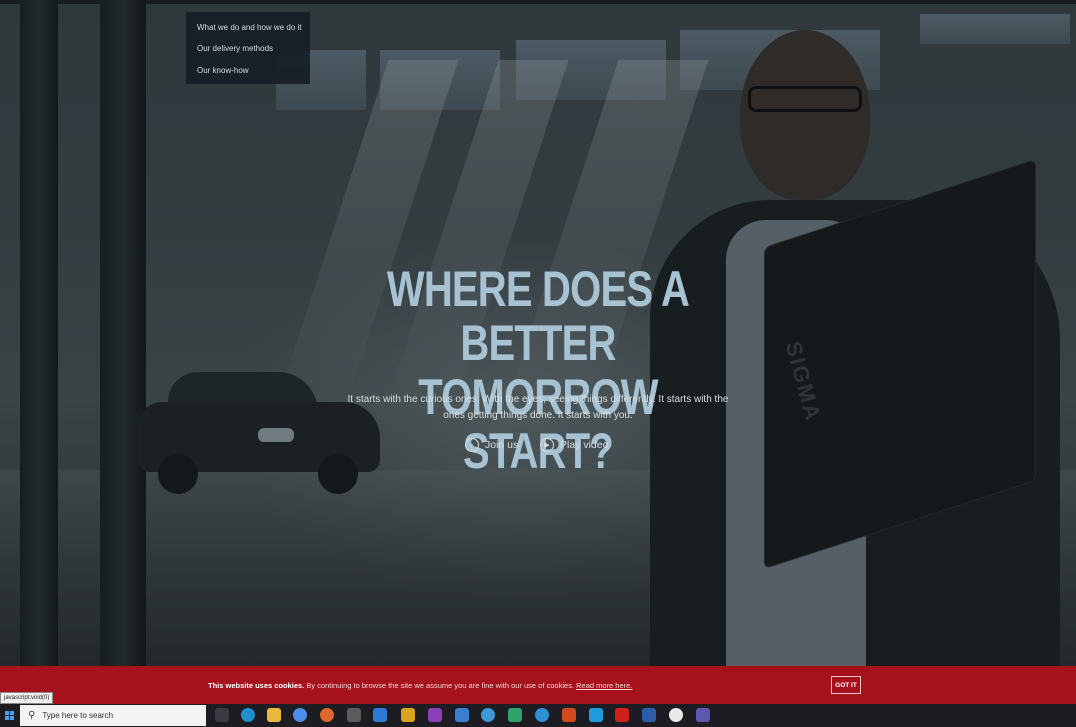 The image size is (1076, 727). Describe the element at coordinates (435, 715) in the screenshot. I see `onenote-icon` at that location.